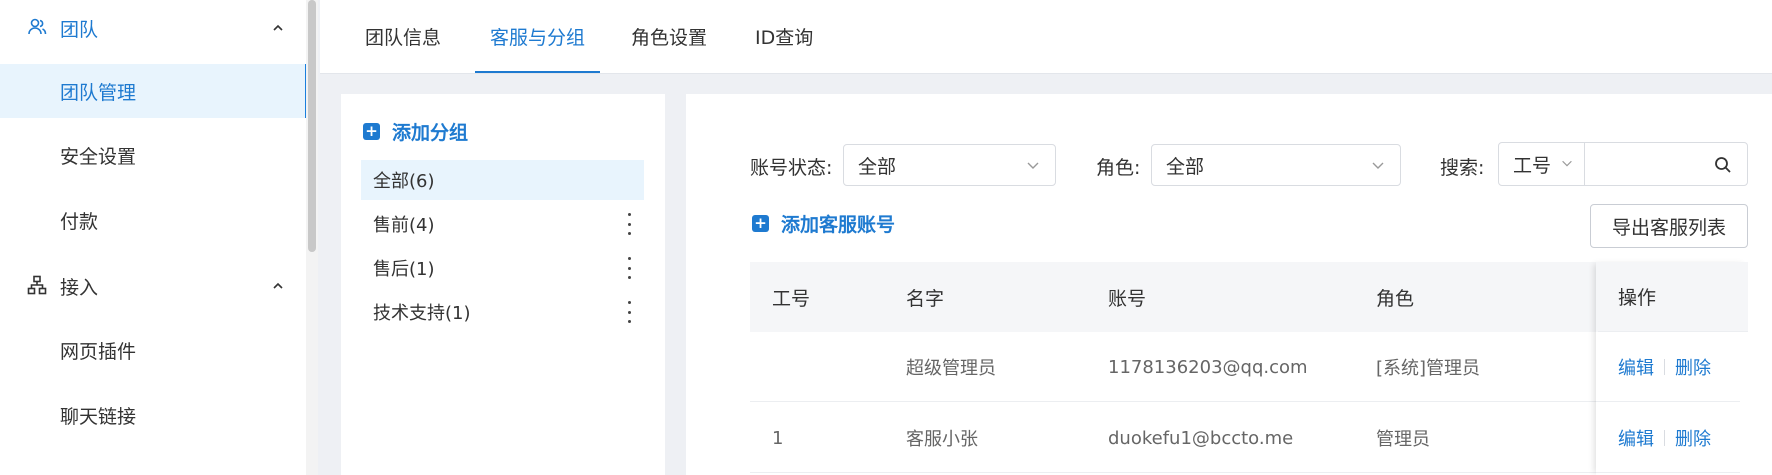 This screenshot has width=1772, height=475. I want to click on add-group-button: + 添加分组, so click(415, 131).